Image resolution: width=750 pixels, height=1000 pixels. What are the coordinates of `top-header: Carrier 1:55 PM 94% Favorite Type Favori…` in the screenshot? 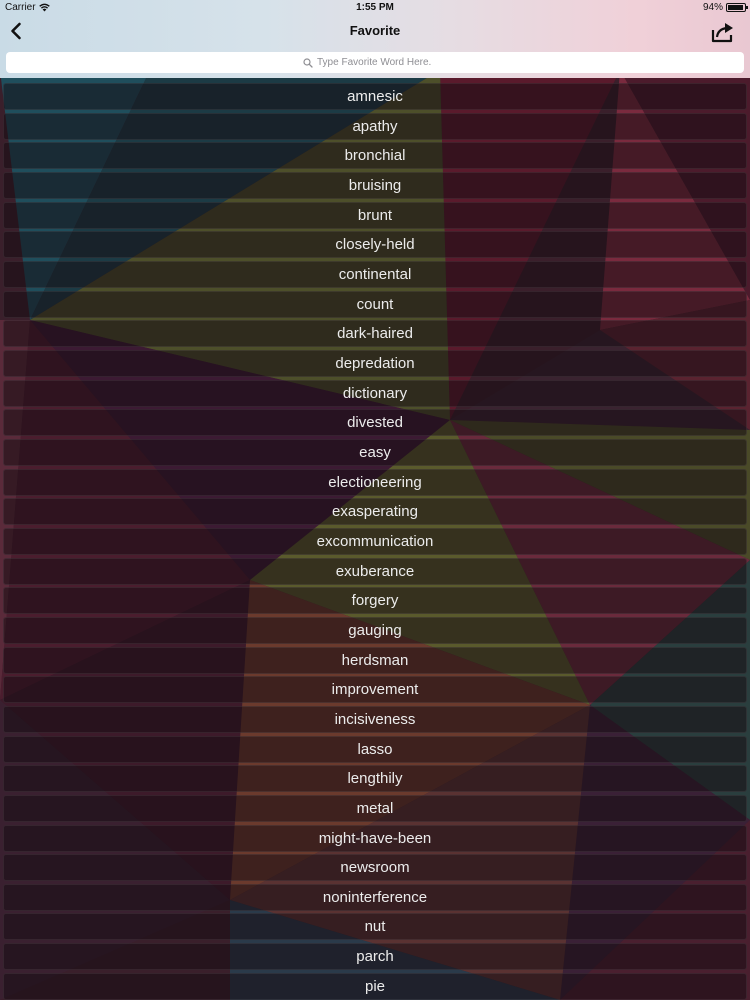 It's located at (375, 39).